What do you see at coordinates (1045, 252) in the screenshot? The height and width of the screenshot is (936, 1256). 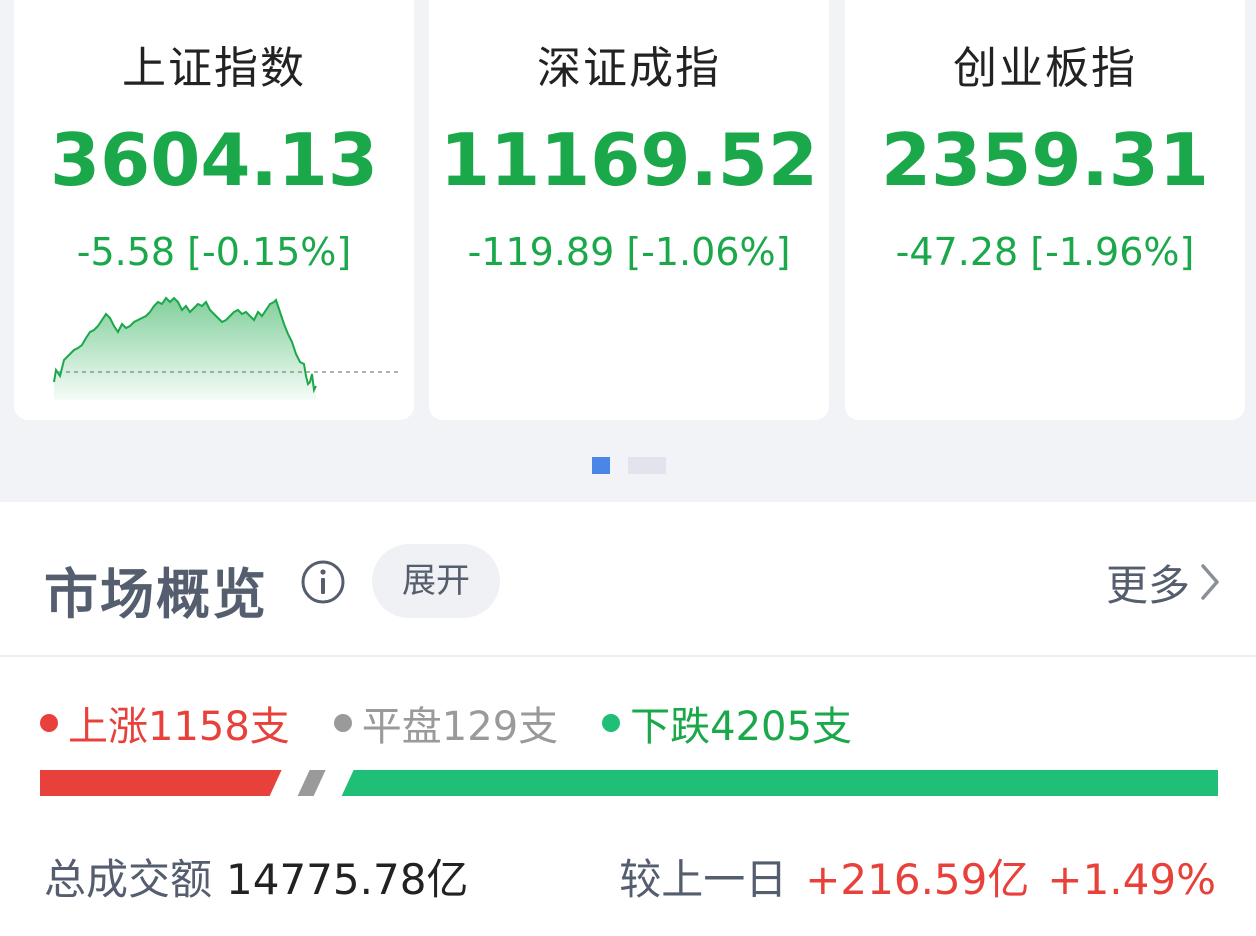 I see `index-change: -47.28 [-1.96%]` at bounding box center [1045, 252].